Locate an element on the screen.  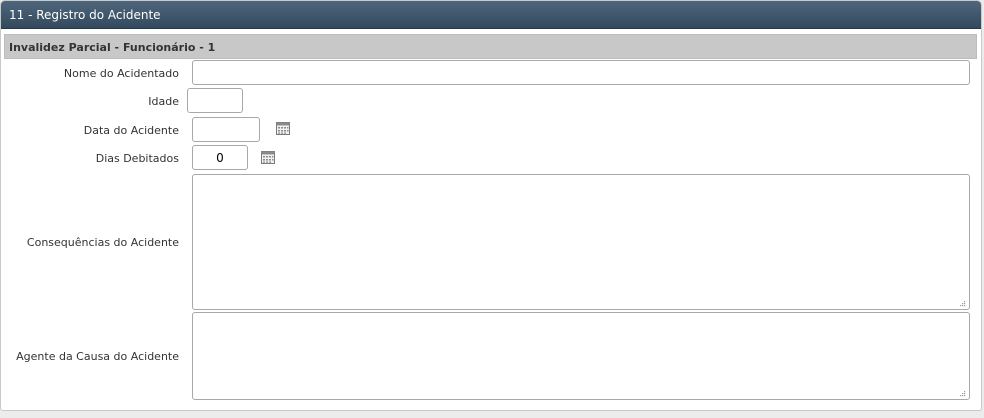
idade-label: Idade is located at coordinates (163, 101).